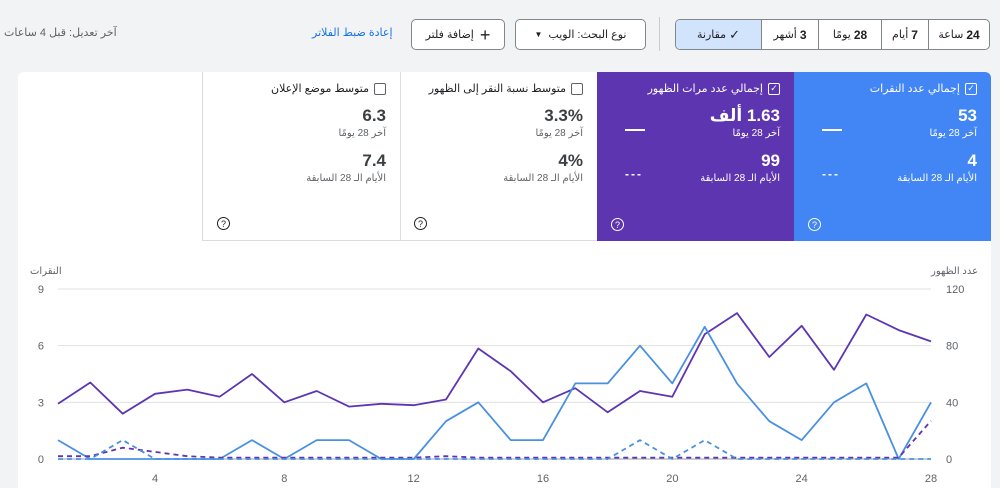  Describe the element at coordinates (352, 32) in the screenshot. I see `reset-filters-link: إعادة ضبط الفلاتر` at that location.